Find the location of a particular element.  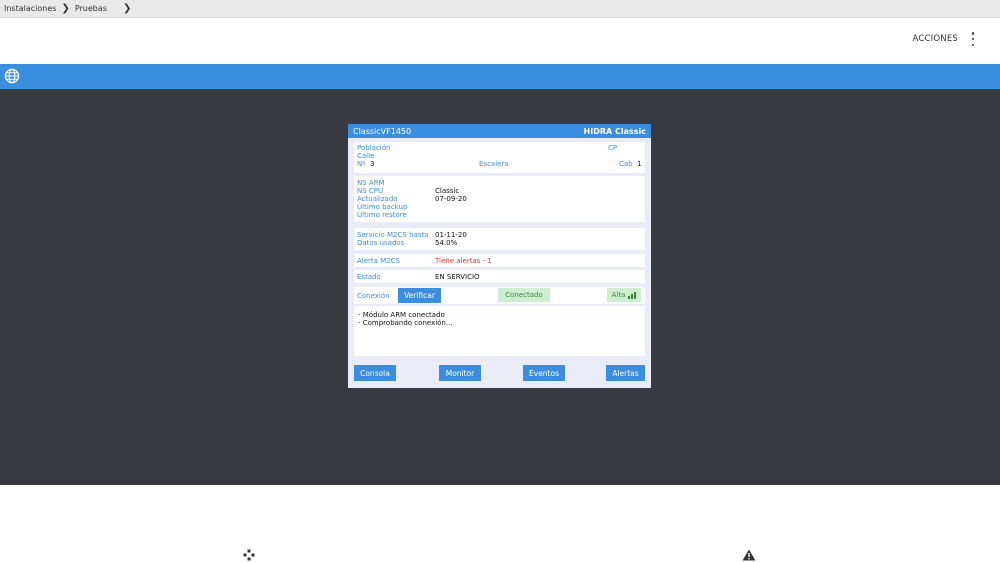

connection-section: Conexión Verificar Conectado Alta is located at coordinates (499, 295).